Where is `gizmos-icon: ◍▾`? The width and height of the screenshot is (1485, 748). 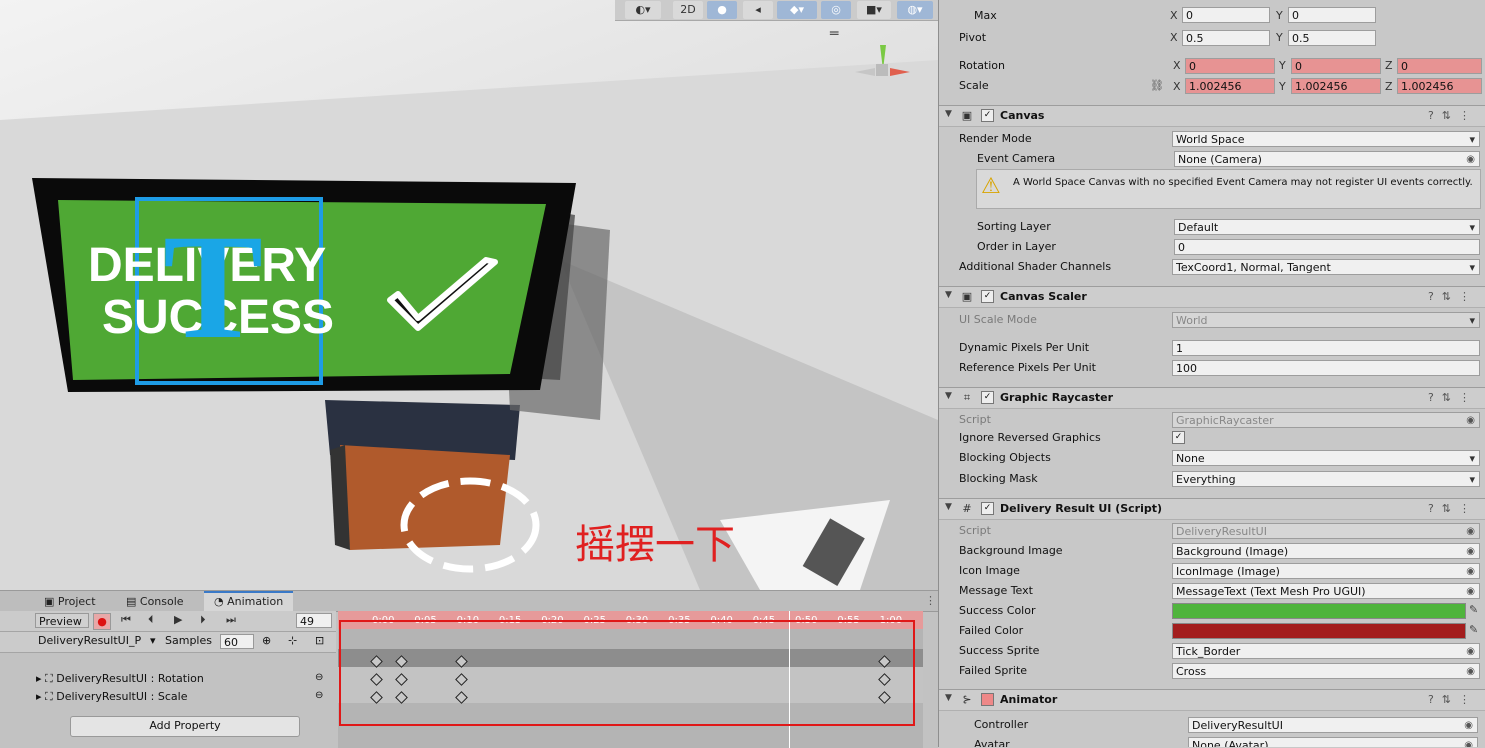 gizmos-icon: ◍▾ is located at coordinates (915, 10).